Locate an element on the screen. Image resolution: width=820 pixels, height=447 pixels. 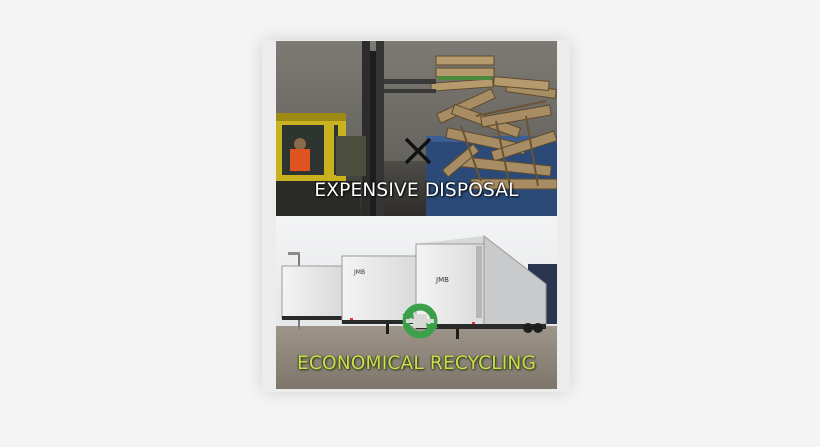
trailer-marking-near: JMB is located at coordinates (442, 280).